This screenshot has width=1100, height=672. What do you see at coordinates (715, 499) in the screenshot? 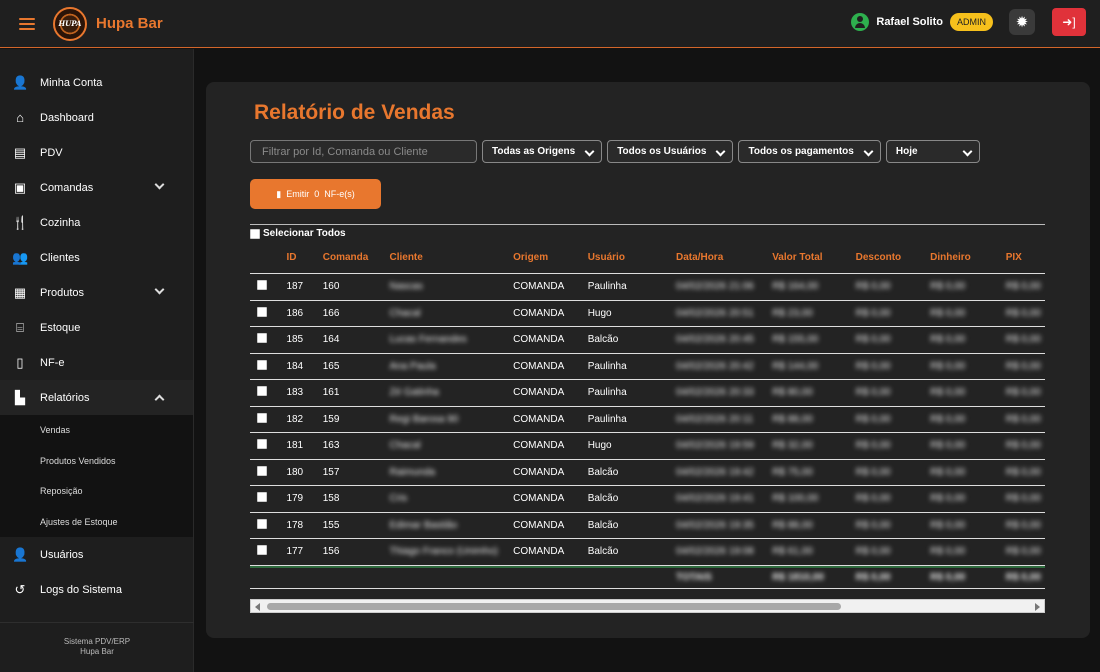
I see `cell-data-hora: 04/02/2026 19:41` at bounding box center [715, 499].